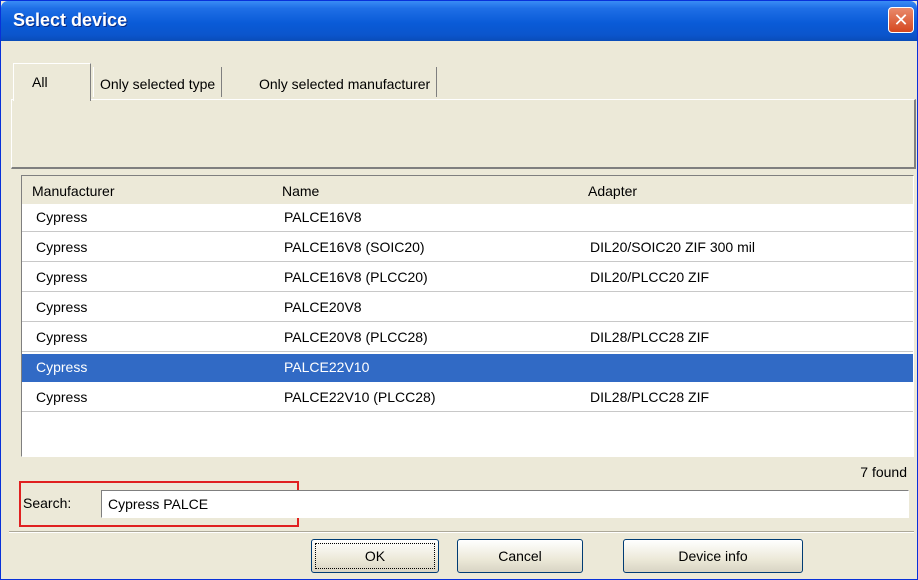  Describe the element at coordinates (883, 472) in the screenshot. I see `found-count: 7 found` at that location.